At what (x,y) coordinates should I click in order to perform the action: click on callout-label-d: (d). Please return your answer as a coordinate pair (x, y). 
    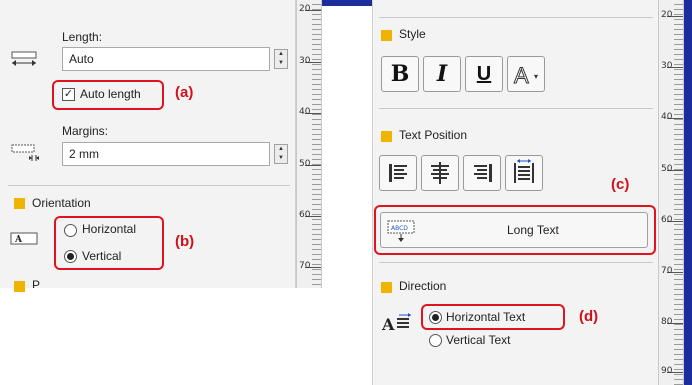
    Looking at the image, I should click on (589, 316).